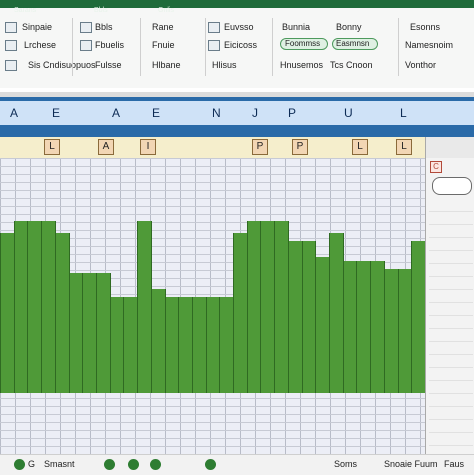  What do you see at coordinates (25, 10) in the screenshot?
I see `tab-1: Sarans` at bounding box center [25, 10].